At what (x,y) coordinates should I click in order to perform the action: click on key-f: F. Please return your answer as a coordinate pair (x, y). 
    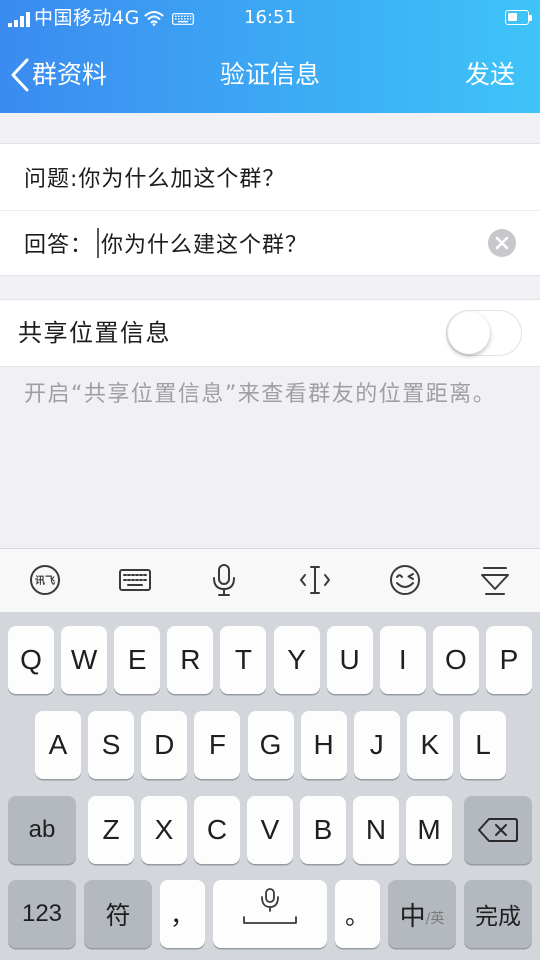
    Looking at the image, I should click on (217, 745).